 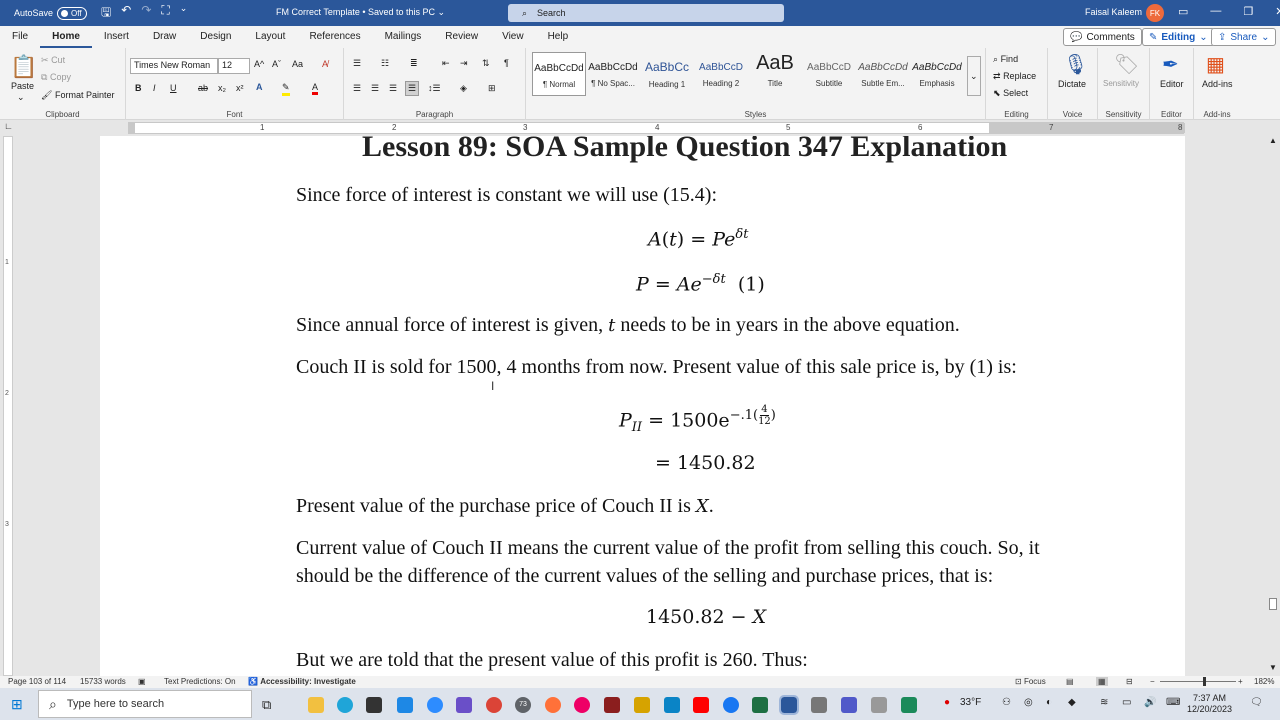 I want to click on chrome-icon, so click(x=494, y=705).